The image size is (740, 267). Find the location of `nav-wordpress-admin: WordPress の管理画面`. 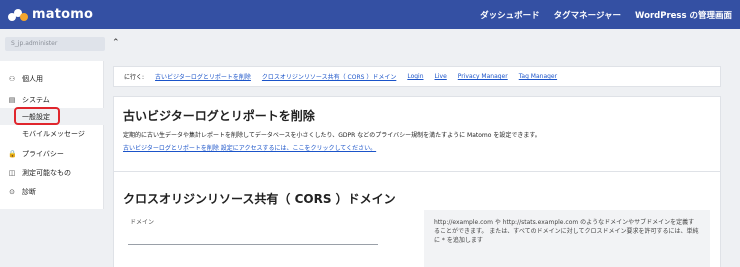

nav-wordpress-admin: WordPress の管理画面 is located at coordinates (683, 15).